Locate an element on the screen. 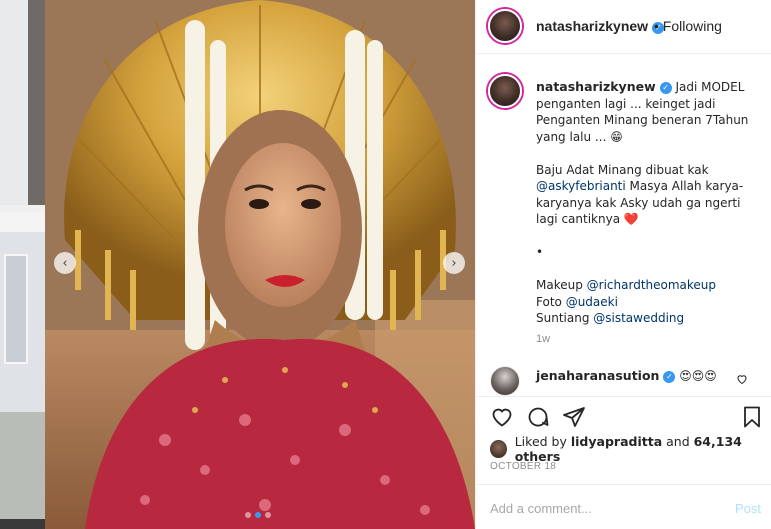  caption-avatar is located at coordinates (505, 91).